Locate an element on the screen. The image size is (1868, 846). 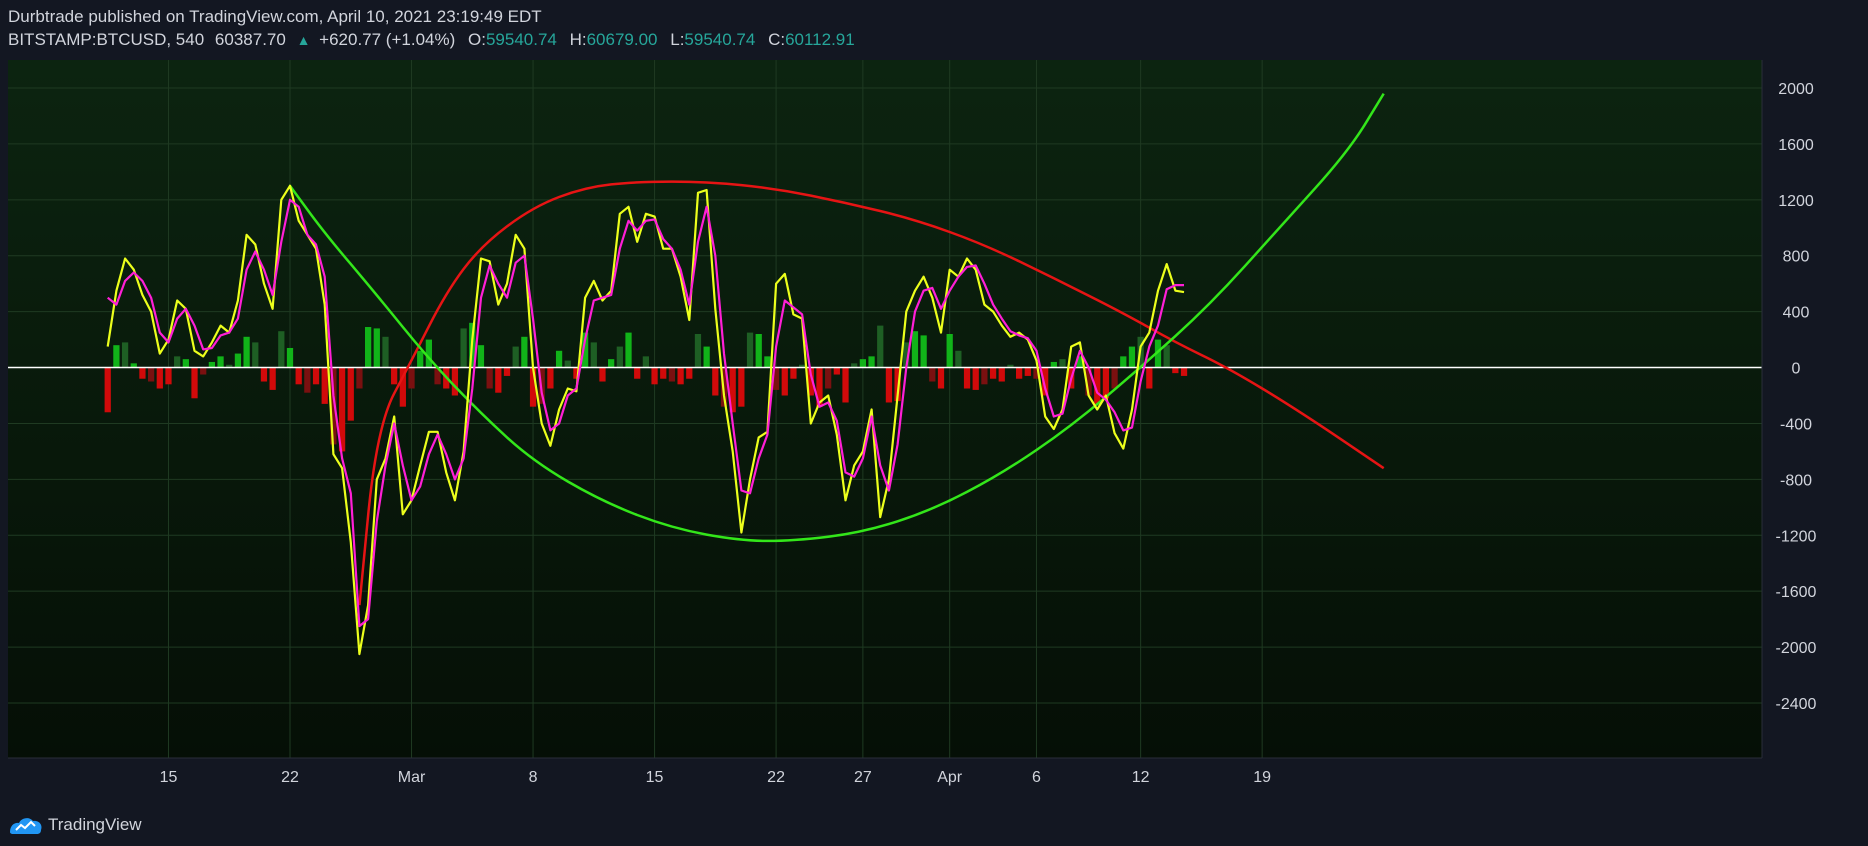
y-tick-label: -1600 is located at coordinates (1796, 592).